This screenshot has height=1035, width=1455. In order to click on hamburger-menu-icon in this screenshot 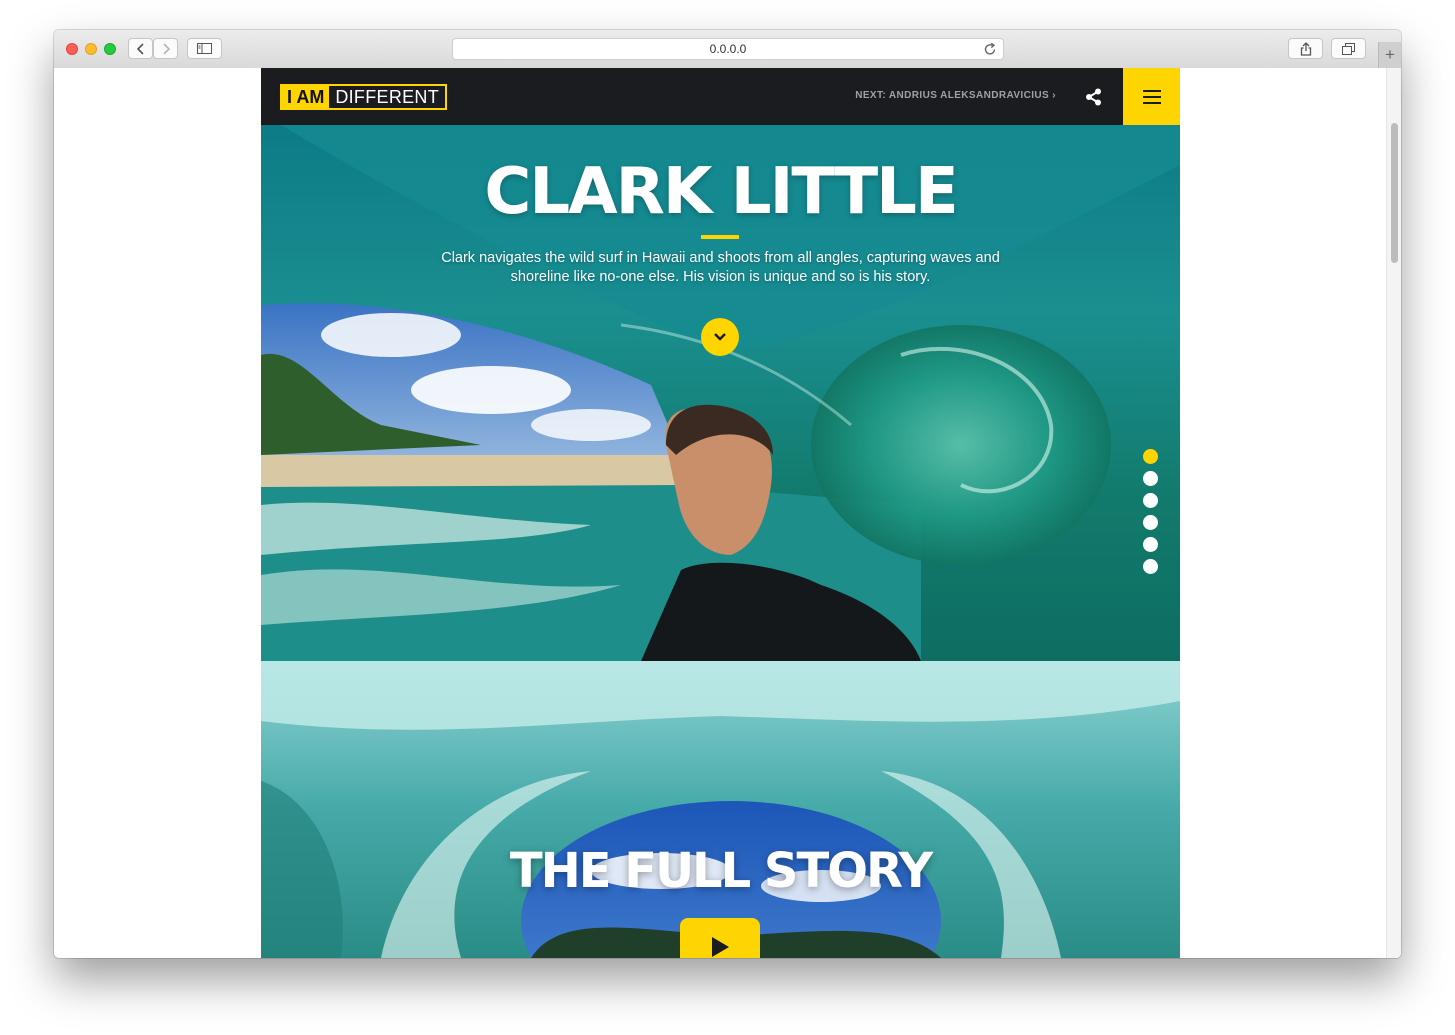, I will do `click(1151, 90)`.